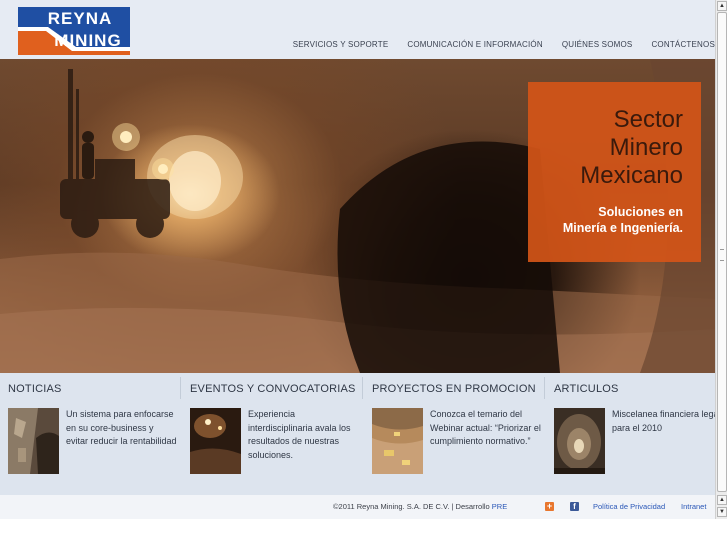 This screenshot has width=727, height=545. What do you see at coordinates (640, 212) in the screenshot?
I see `hero-subtitle-line: Soluciones en` at bounding box center [640, 212].